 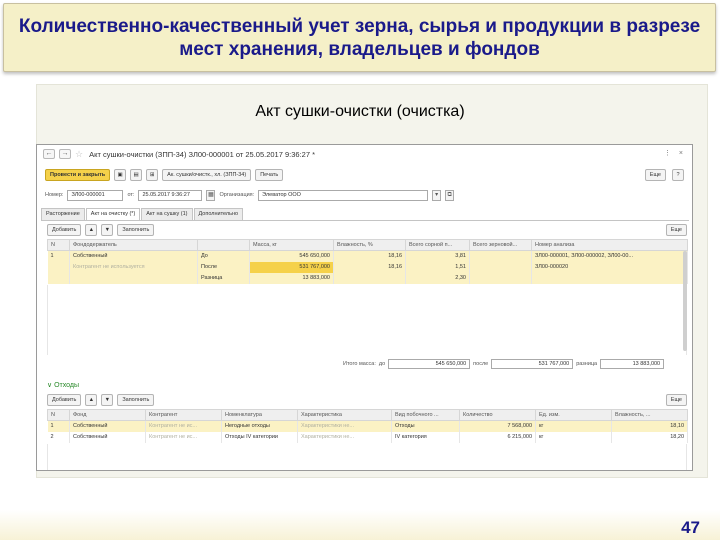 I want to click on column-header: Номер анализа, so click(x=609, y=245).